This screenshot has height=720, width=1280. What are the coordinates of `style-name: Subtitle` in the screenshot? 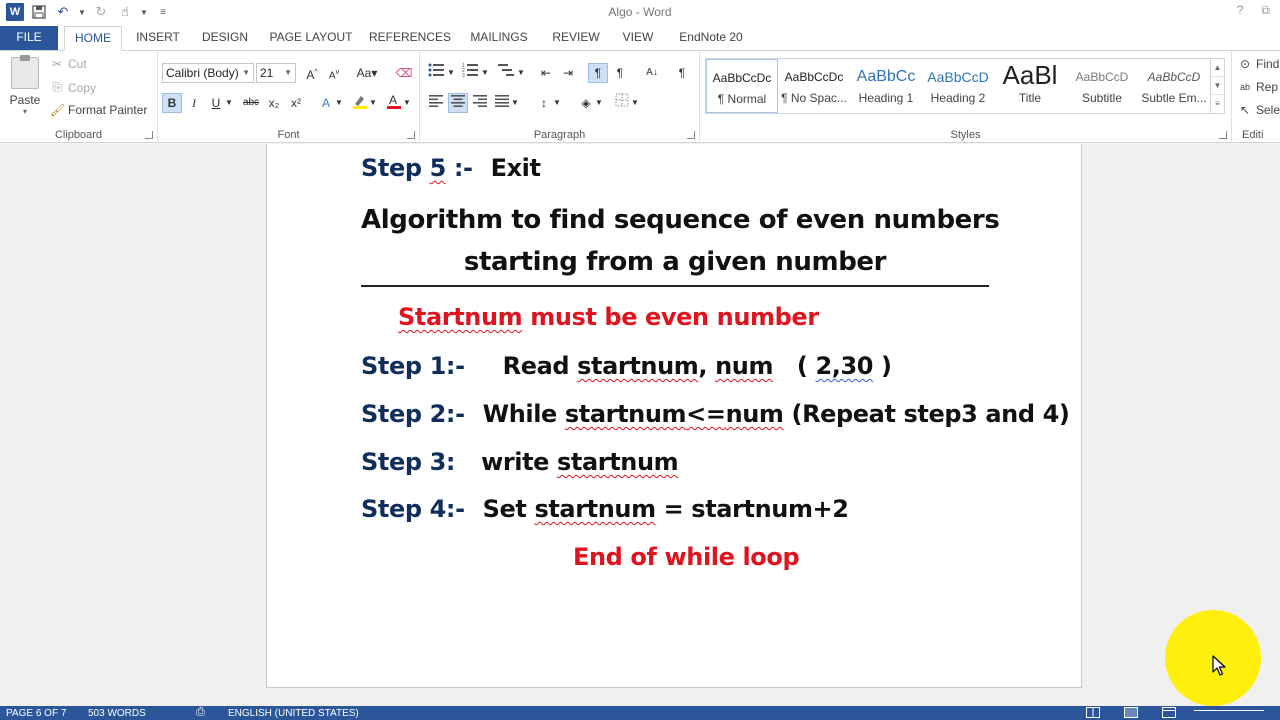 It's located at (1102, 98).